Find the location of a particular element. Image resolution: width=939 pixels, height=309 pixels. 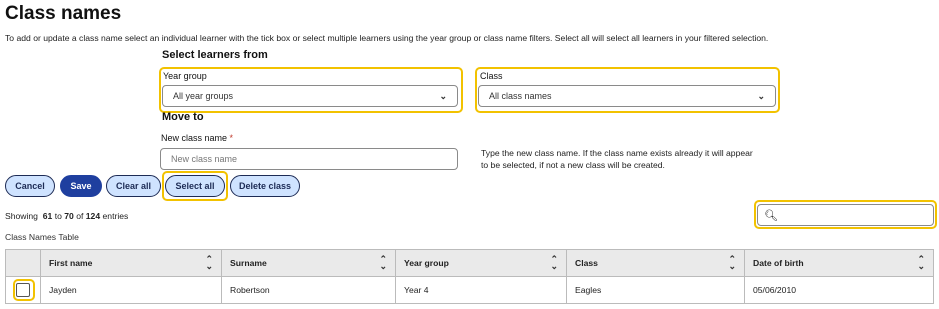

new-class-name-label-text: New class name is located at coordinates (194, 138).